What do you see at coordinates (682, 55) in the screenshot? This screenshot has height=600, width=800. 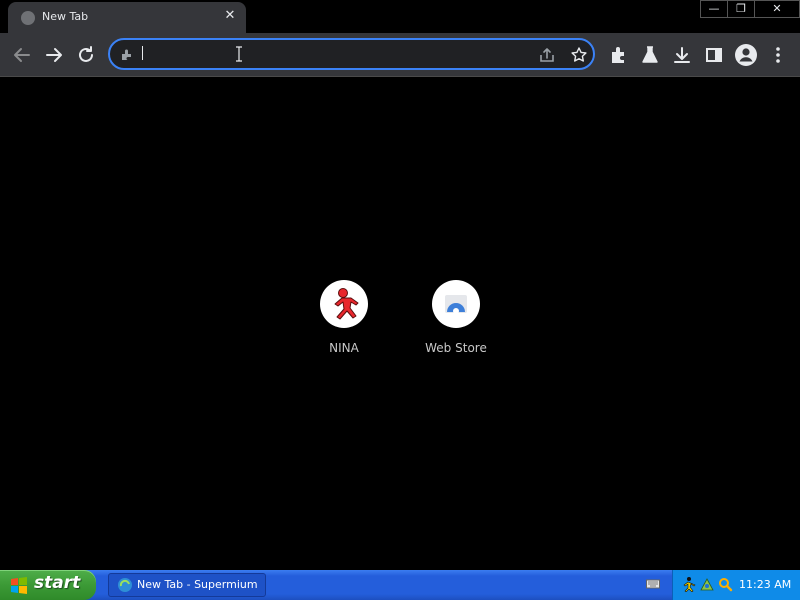 I see `download-icon` at bounding box center [682, 55].